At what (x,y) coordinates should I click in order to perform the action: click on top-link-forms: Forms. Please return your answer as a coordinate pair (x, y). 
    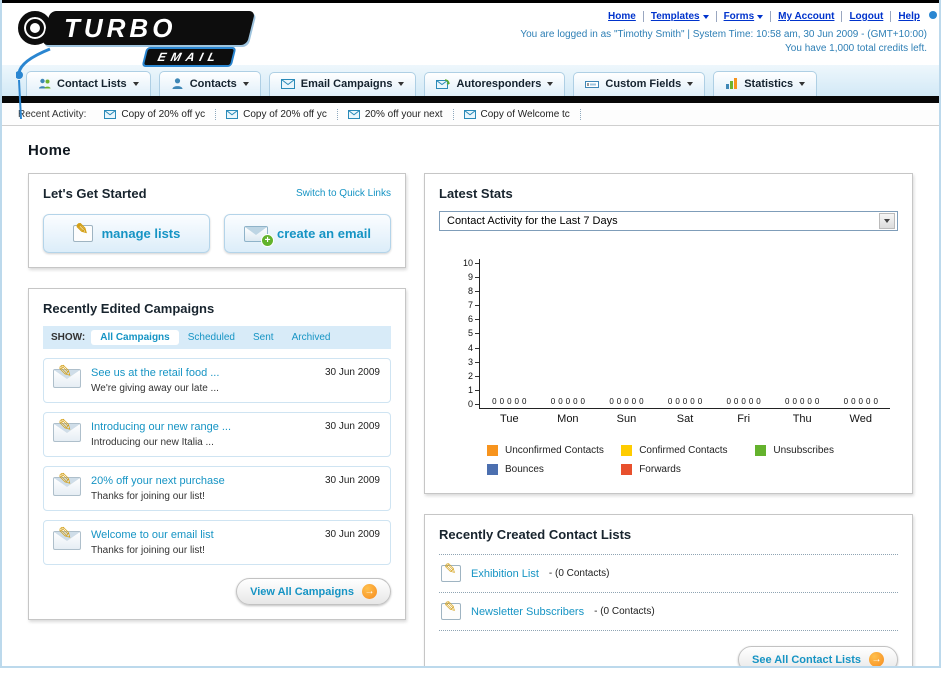
    Looking at the image, I should click on (744, 16).